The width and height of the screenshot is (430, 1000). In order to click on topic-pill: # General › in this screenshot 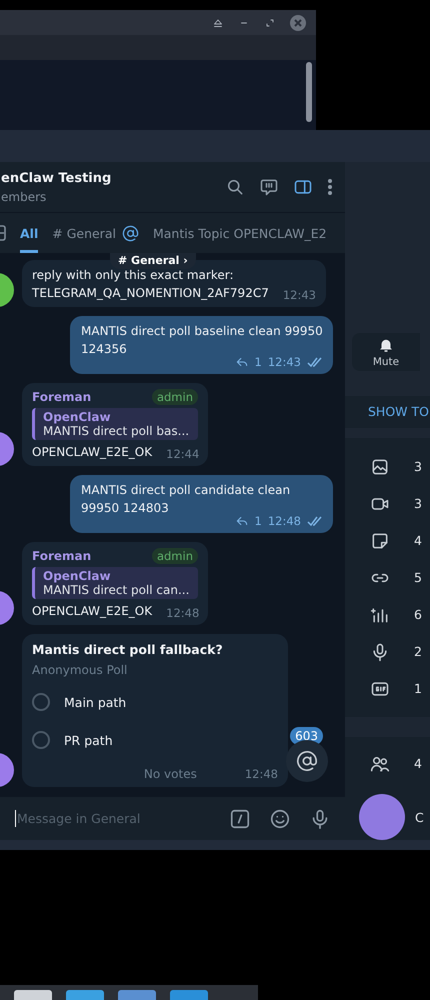, I will do `click(153, 261)`.